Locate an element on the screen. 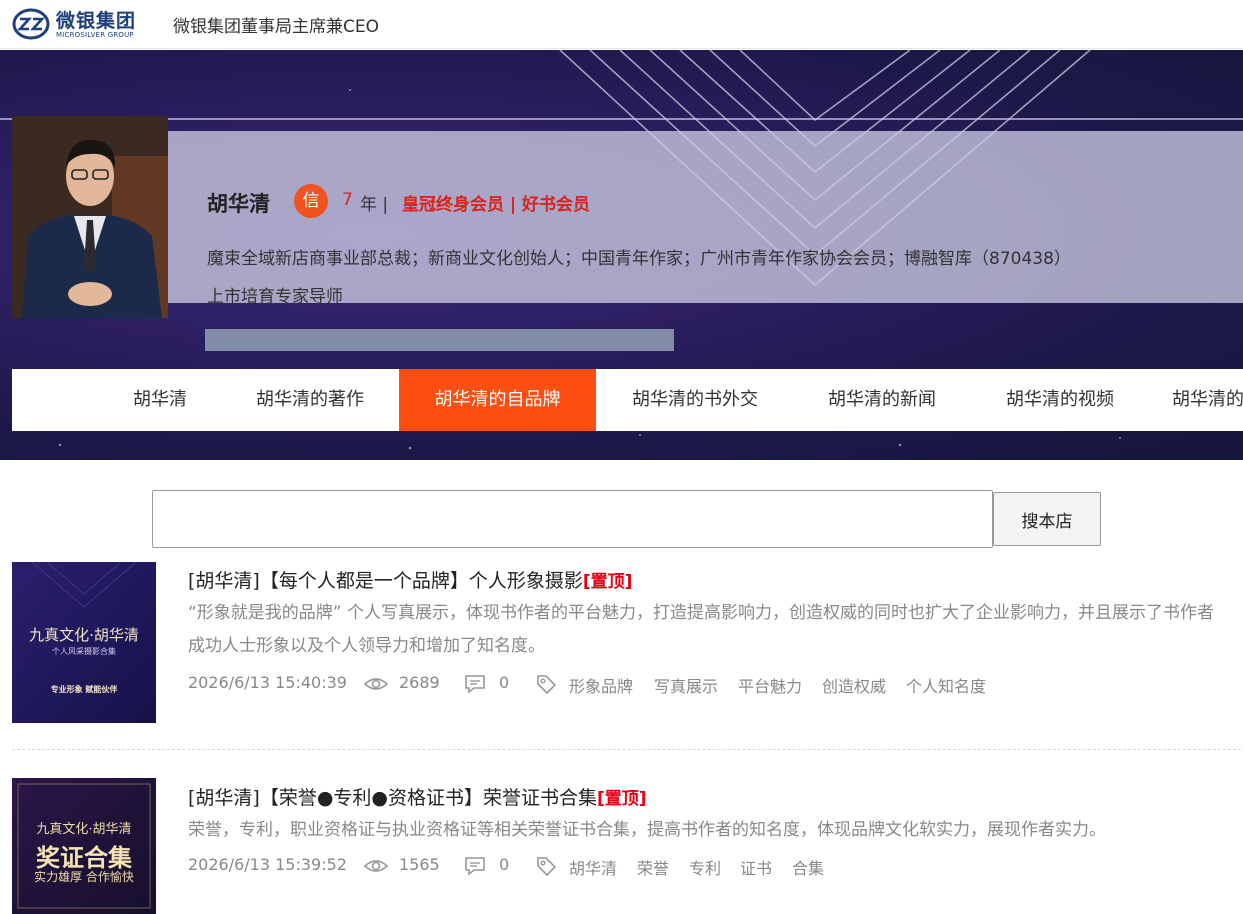  view-count: 1565 is located at coordinates (419, 864).